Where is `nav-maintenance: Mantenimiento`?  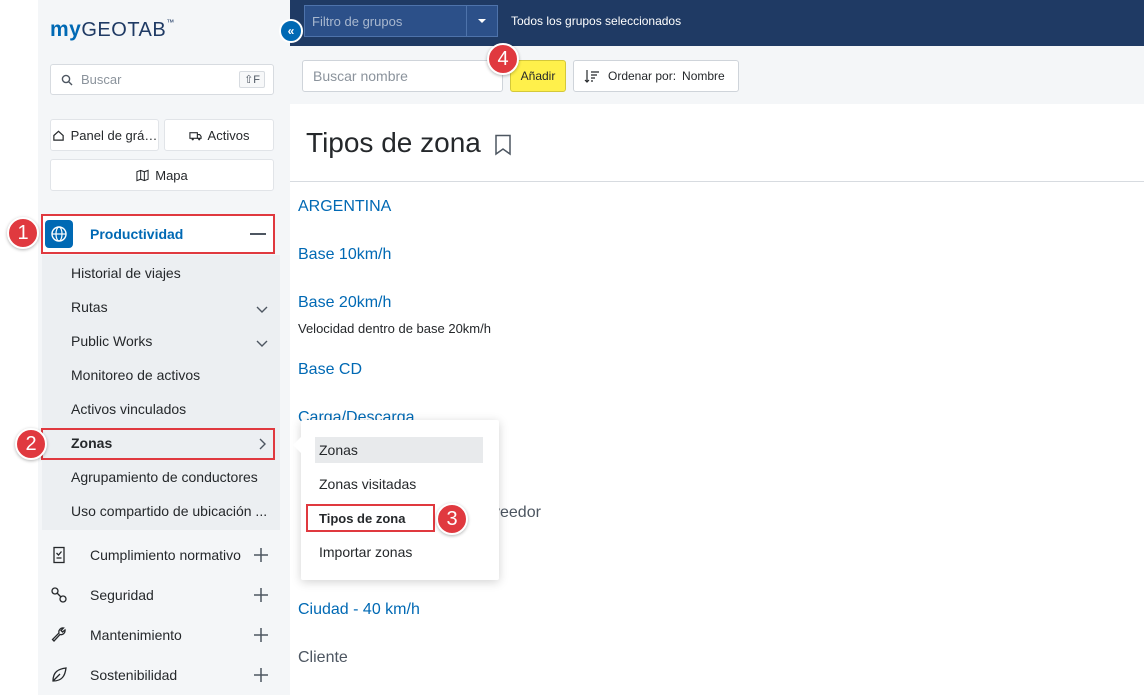 nav-maintenance: Mantenimiento is located at coordinates (162, 635).